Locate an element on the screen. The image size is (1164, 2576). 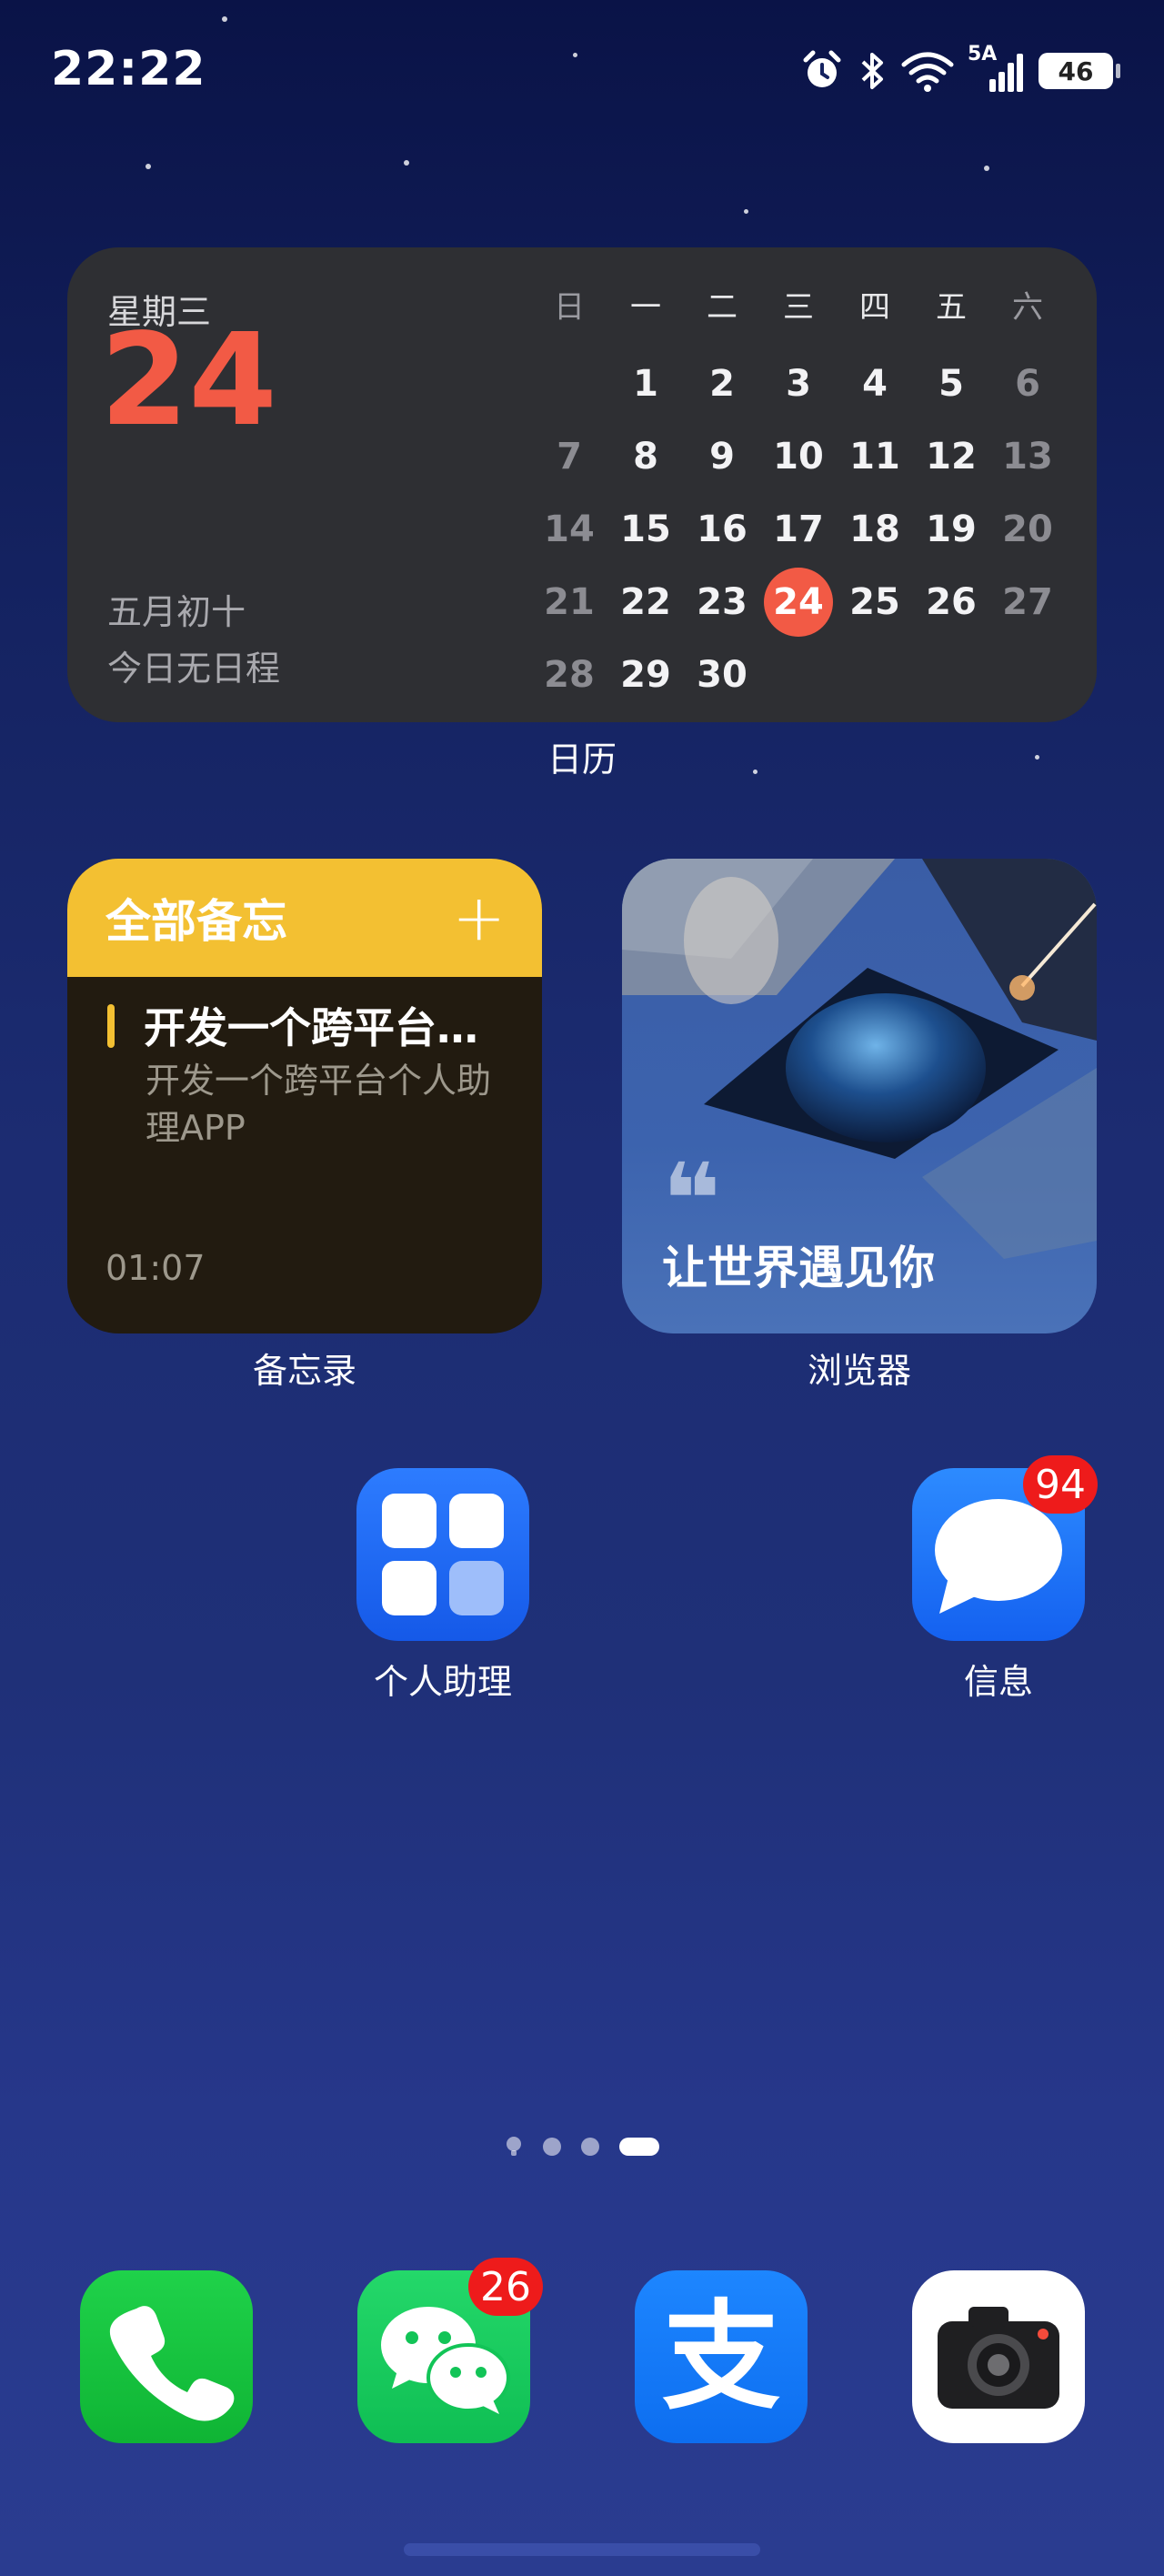
calendar-weekday-header: 四 is located at coordinates (875, 307).